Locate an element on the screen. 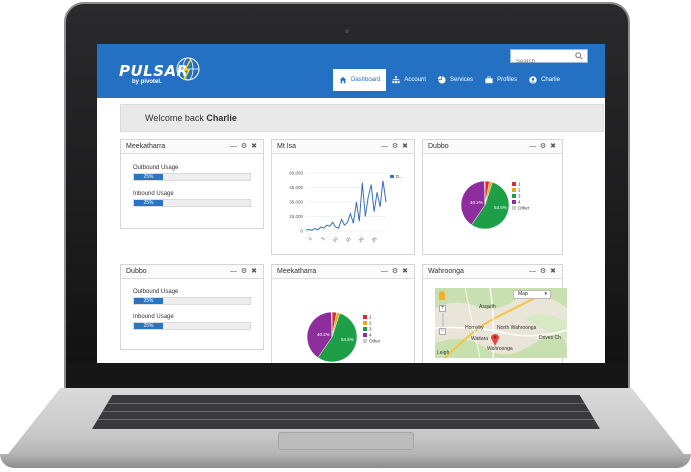 Image resolution: width=691 pixels, height=472 pixels. map-label: Drives Ch is located at coordinates (550, 338).